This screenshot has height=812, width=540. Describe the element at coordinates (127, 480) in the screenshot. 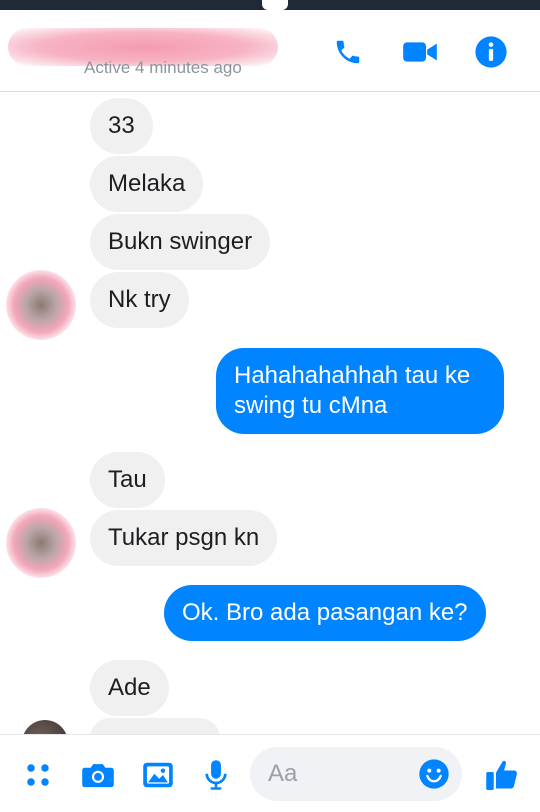

I see `message-incoming: Tau` at that location.